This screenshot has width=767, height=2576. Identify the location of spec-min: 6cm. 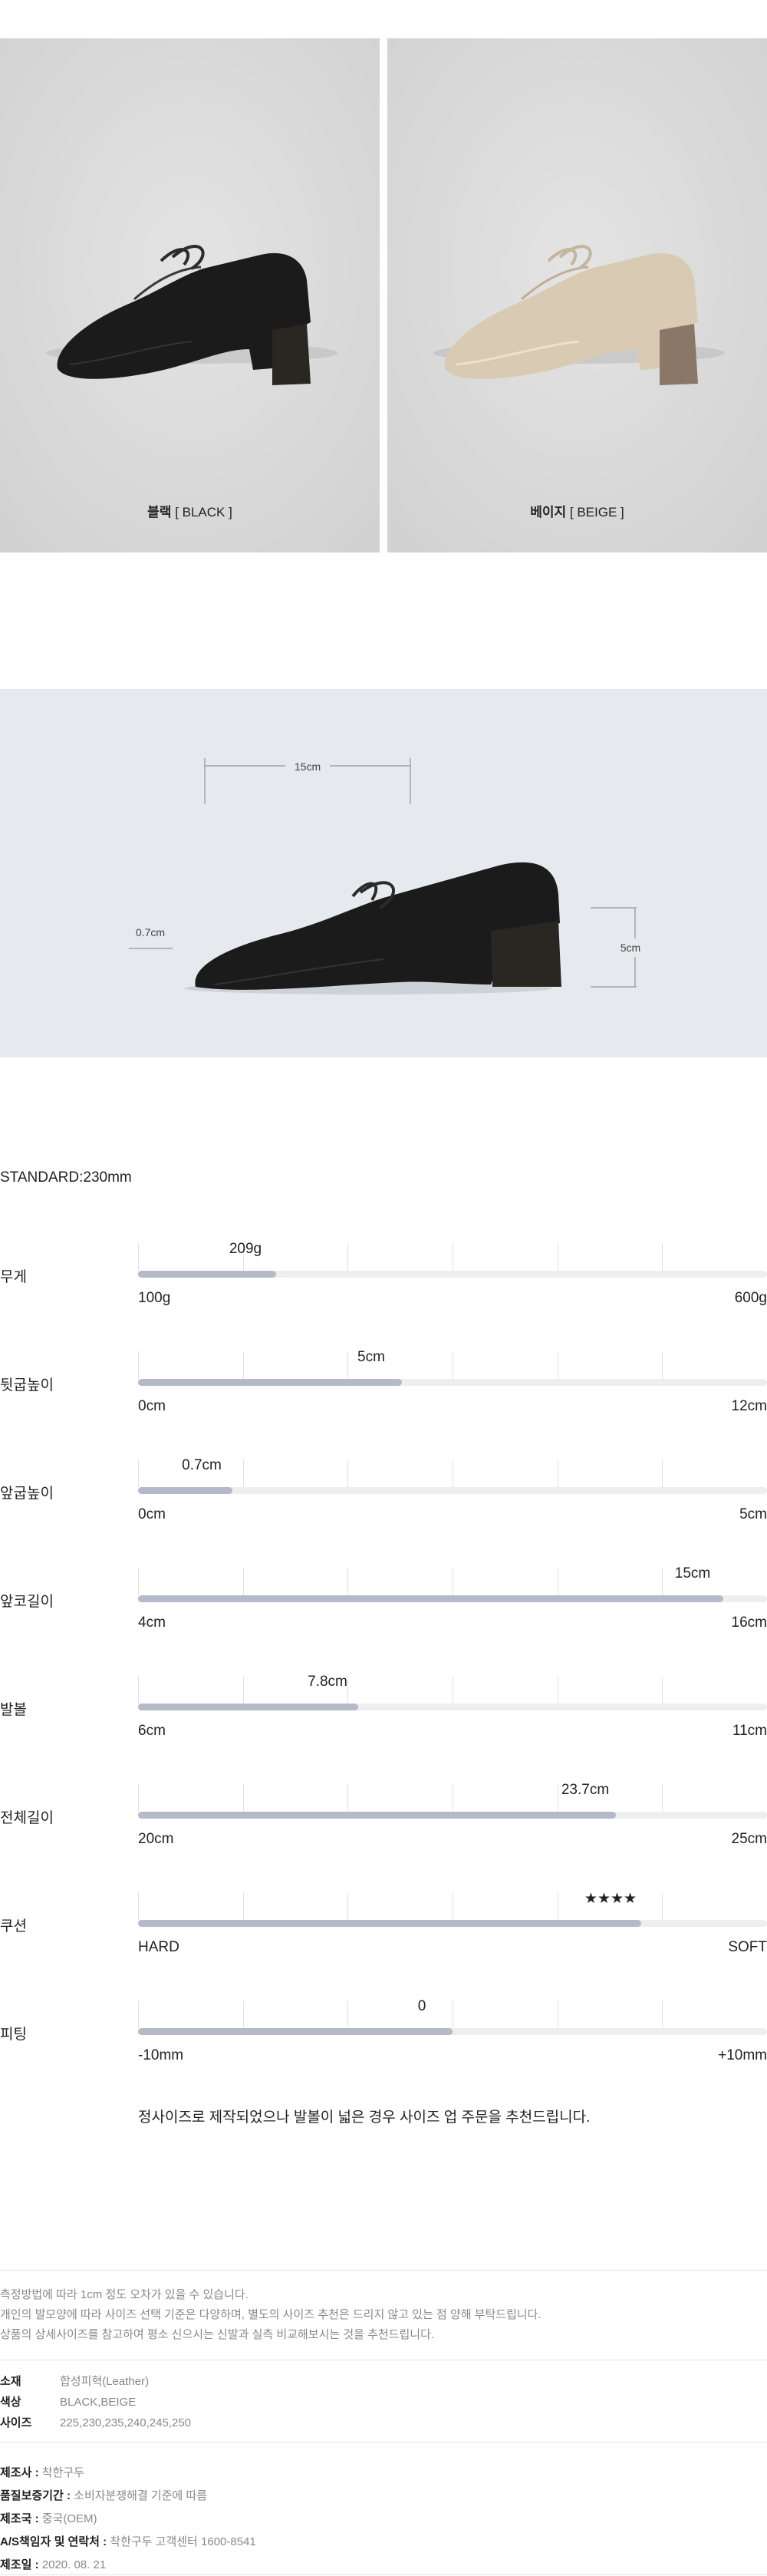
(152, 1731).